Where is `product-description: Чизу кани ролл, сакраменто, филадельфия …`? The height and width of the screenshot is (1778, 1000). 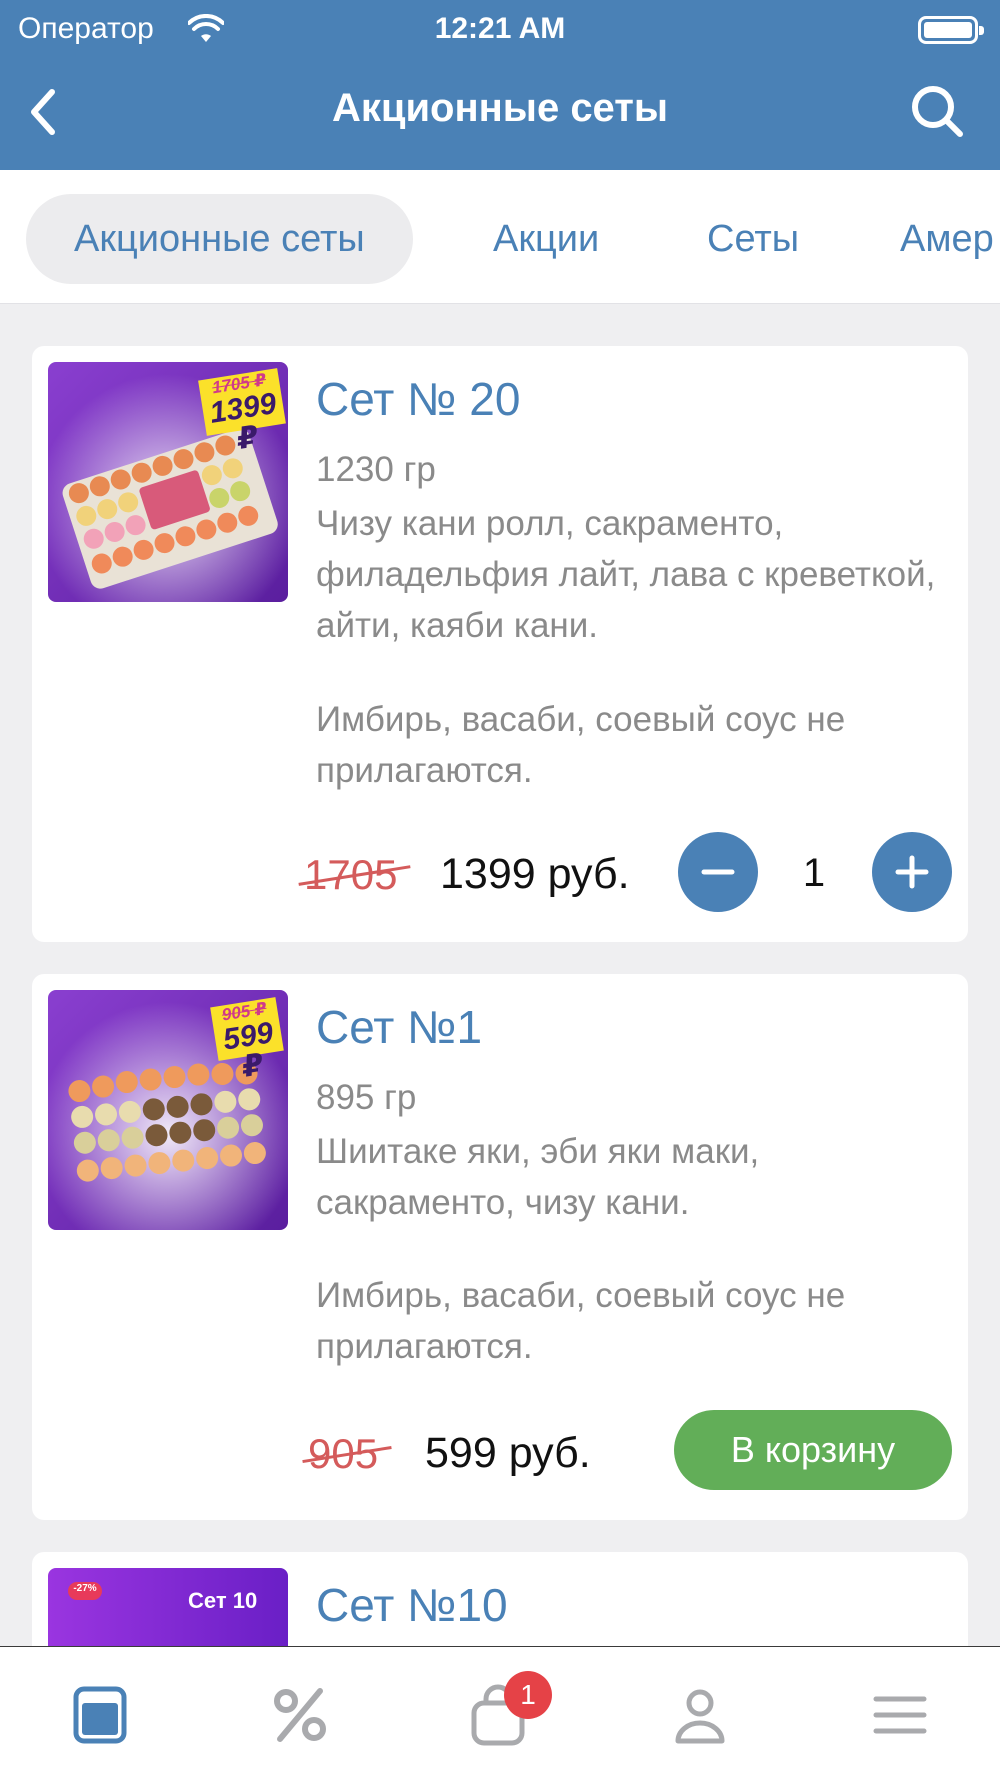 product-description: Чизу кани ролл, сакраменто, филадельфия … is located at coordinates (626, 574).